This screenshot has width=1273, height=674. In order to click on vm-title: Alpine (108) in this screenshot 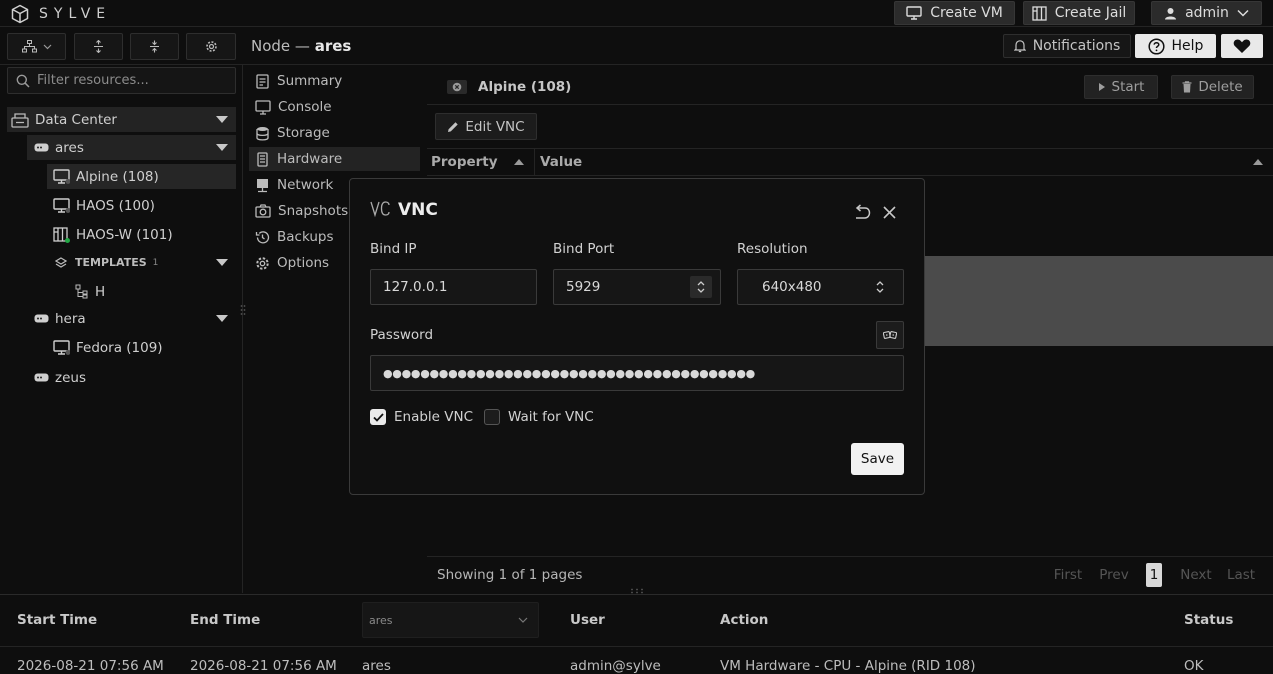, I will do `click(525, 87)`.